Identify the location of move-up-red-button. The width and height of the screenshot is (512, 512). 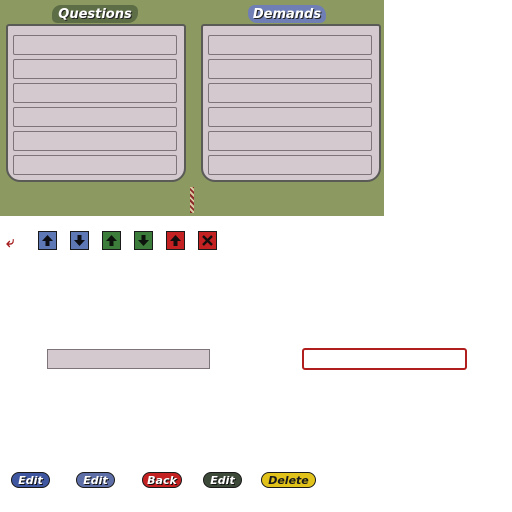
(175, 240).